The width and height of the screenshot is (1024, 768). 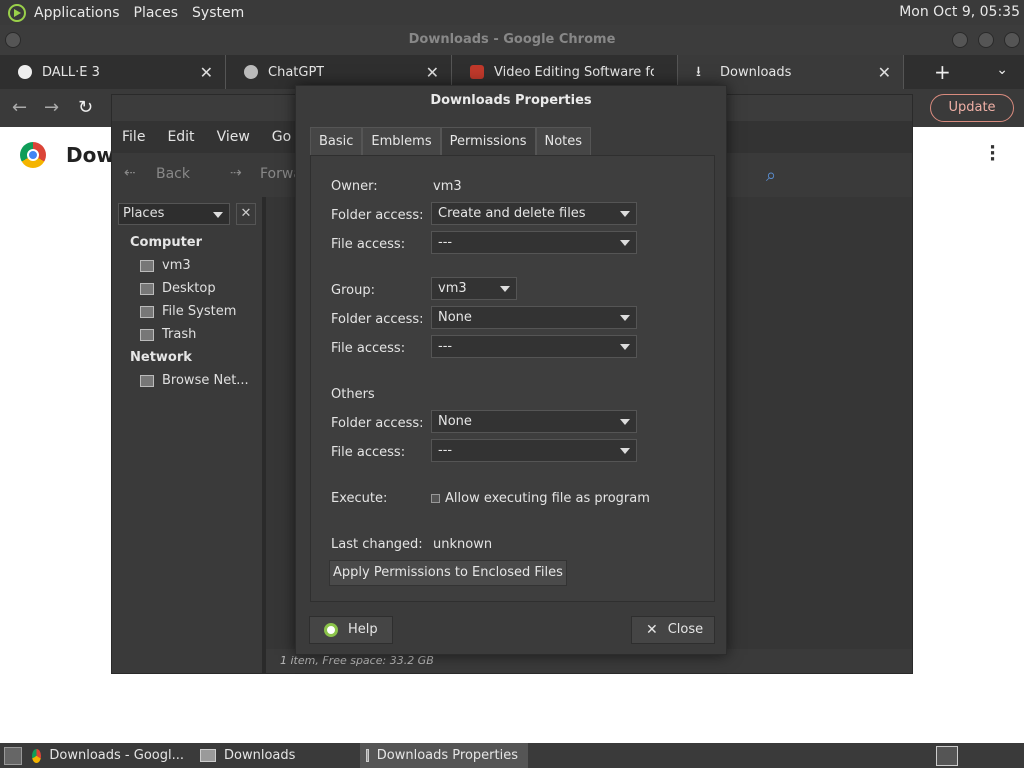 I want to click on sidebar-item-desktop: Desktop, so click(x=178, y=288).